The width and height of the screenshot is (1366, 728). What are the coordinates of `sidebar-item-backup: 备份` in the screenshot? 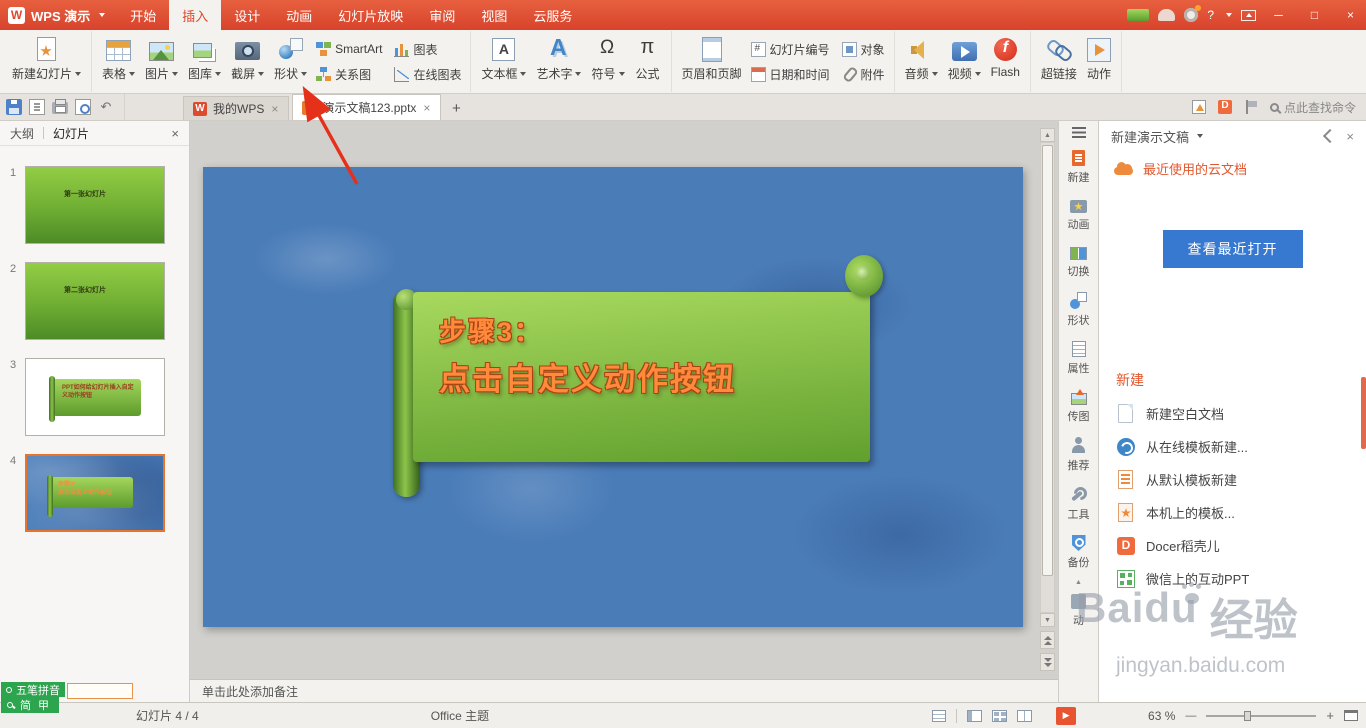 It's located at (1078, 553).